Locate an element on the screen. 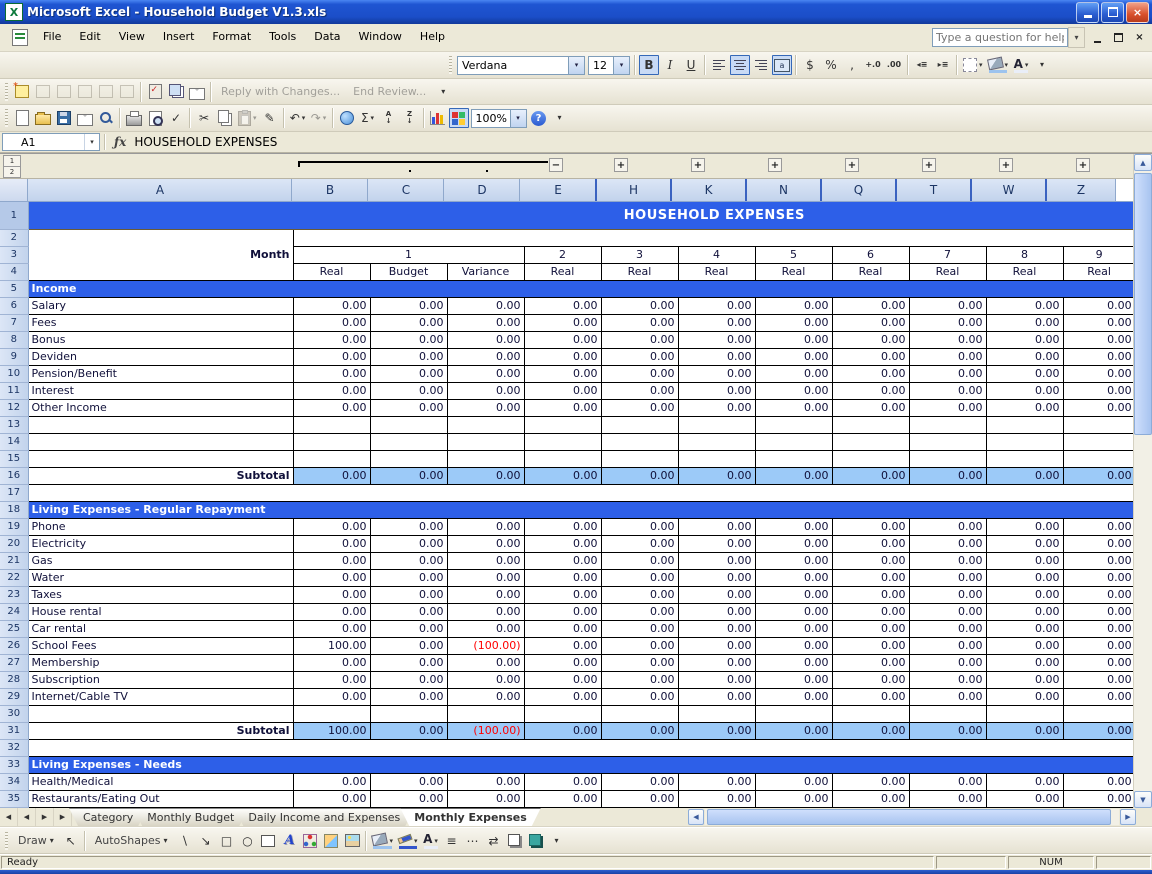 The height and width of the screenshot is (874, 1152). row-header-32: 32 is located at coordinates (14, 748).